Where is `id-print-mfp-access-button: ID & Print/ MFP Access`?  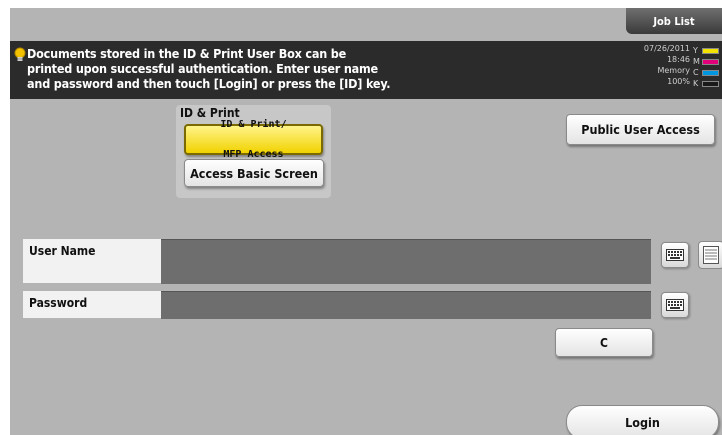
id-print-mfp-access-button: ID & Print/ MFP Access is located at coordinates (253, 139).